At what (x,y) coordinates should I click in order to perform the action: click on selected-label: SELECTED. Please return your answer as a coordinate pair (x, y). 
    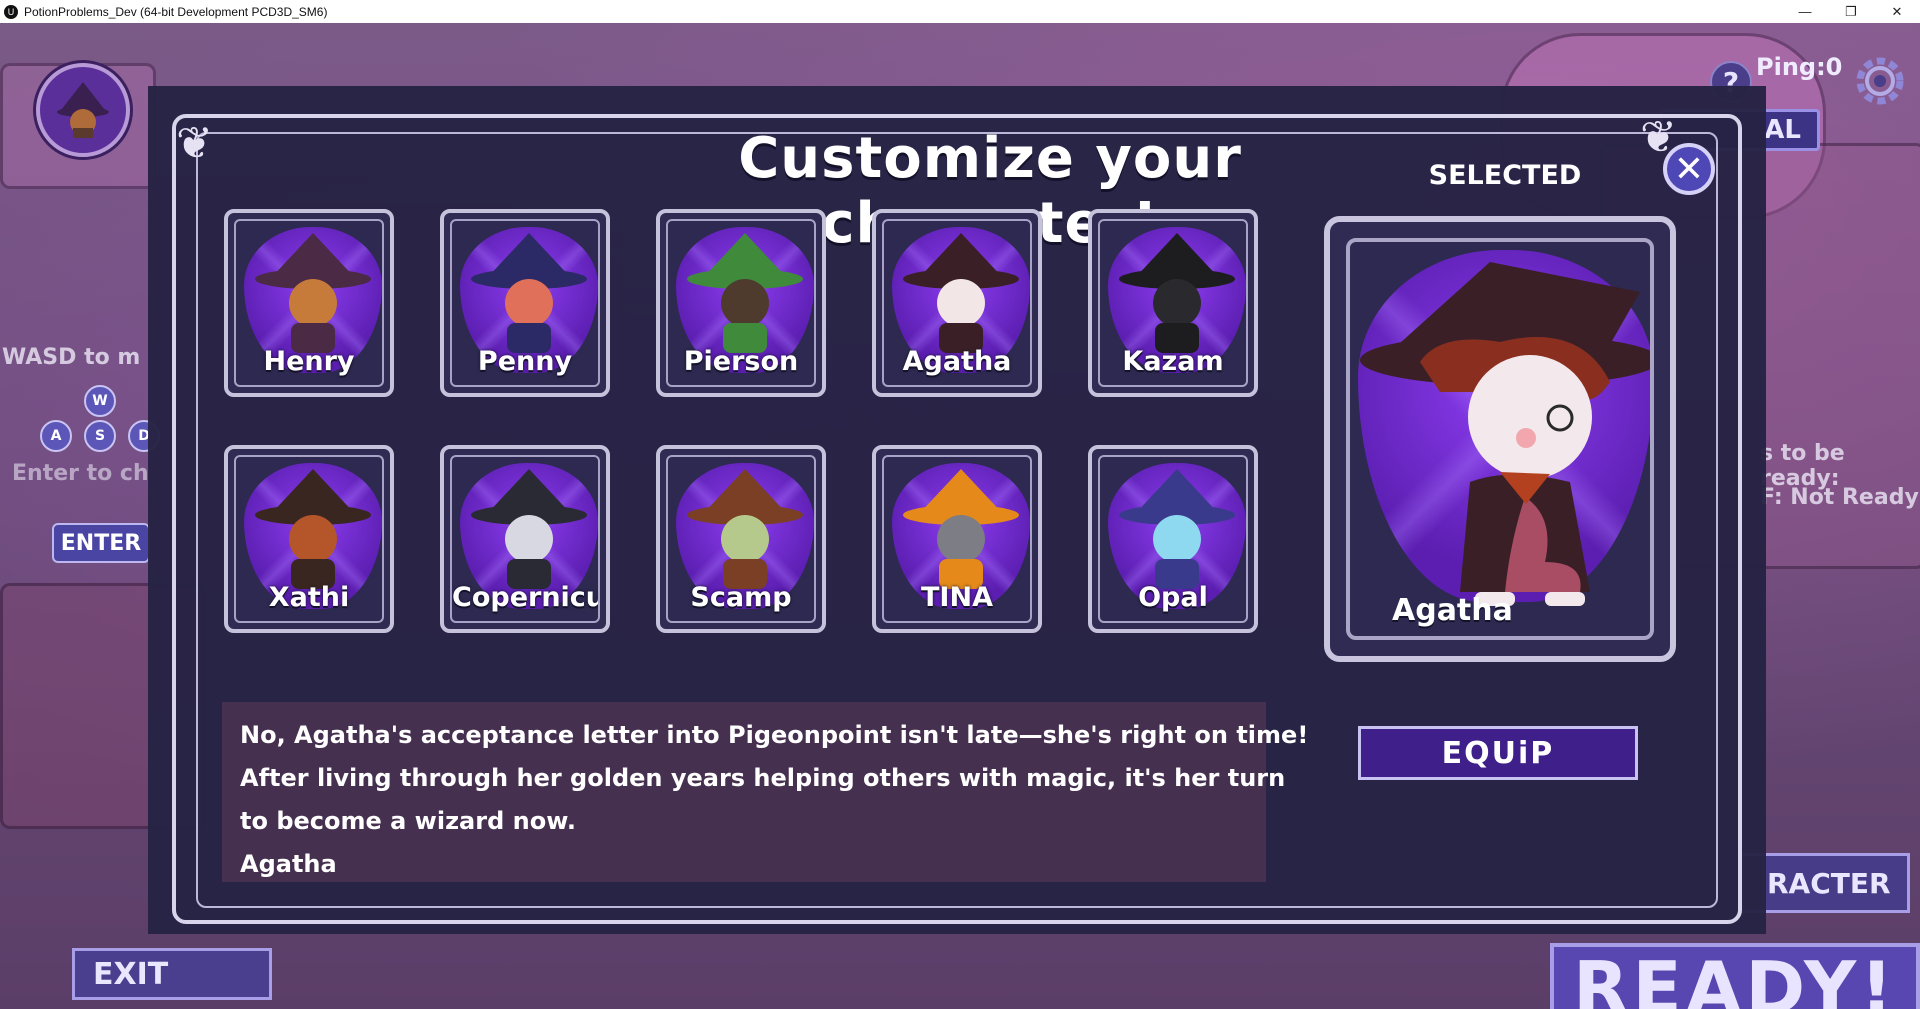
    Looking at the image, I should click on (1505, 175).